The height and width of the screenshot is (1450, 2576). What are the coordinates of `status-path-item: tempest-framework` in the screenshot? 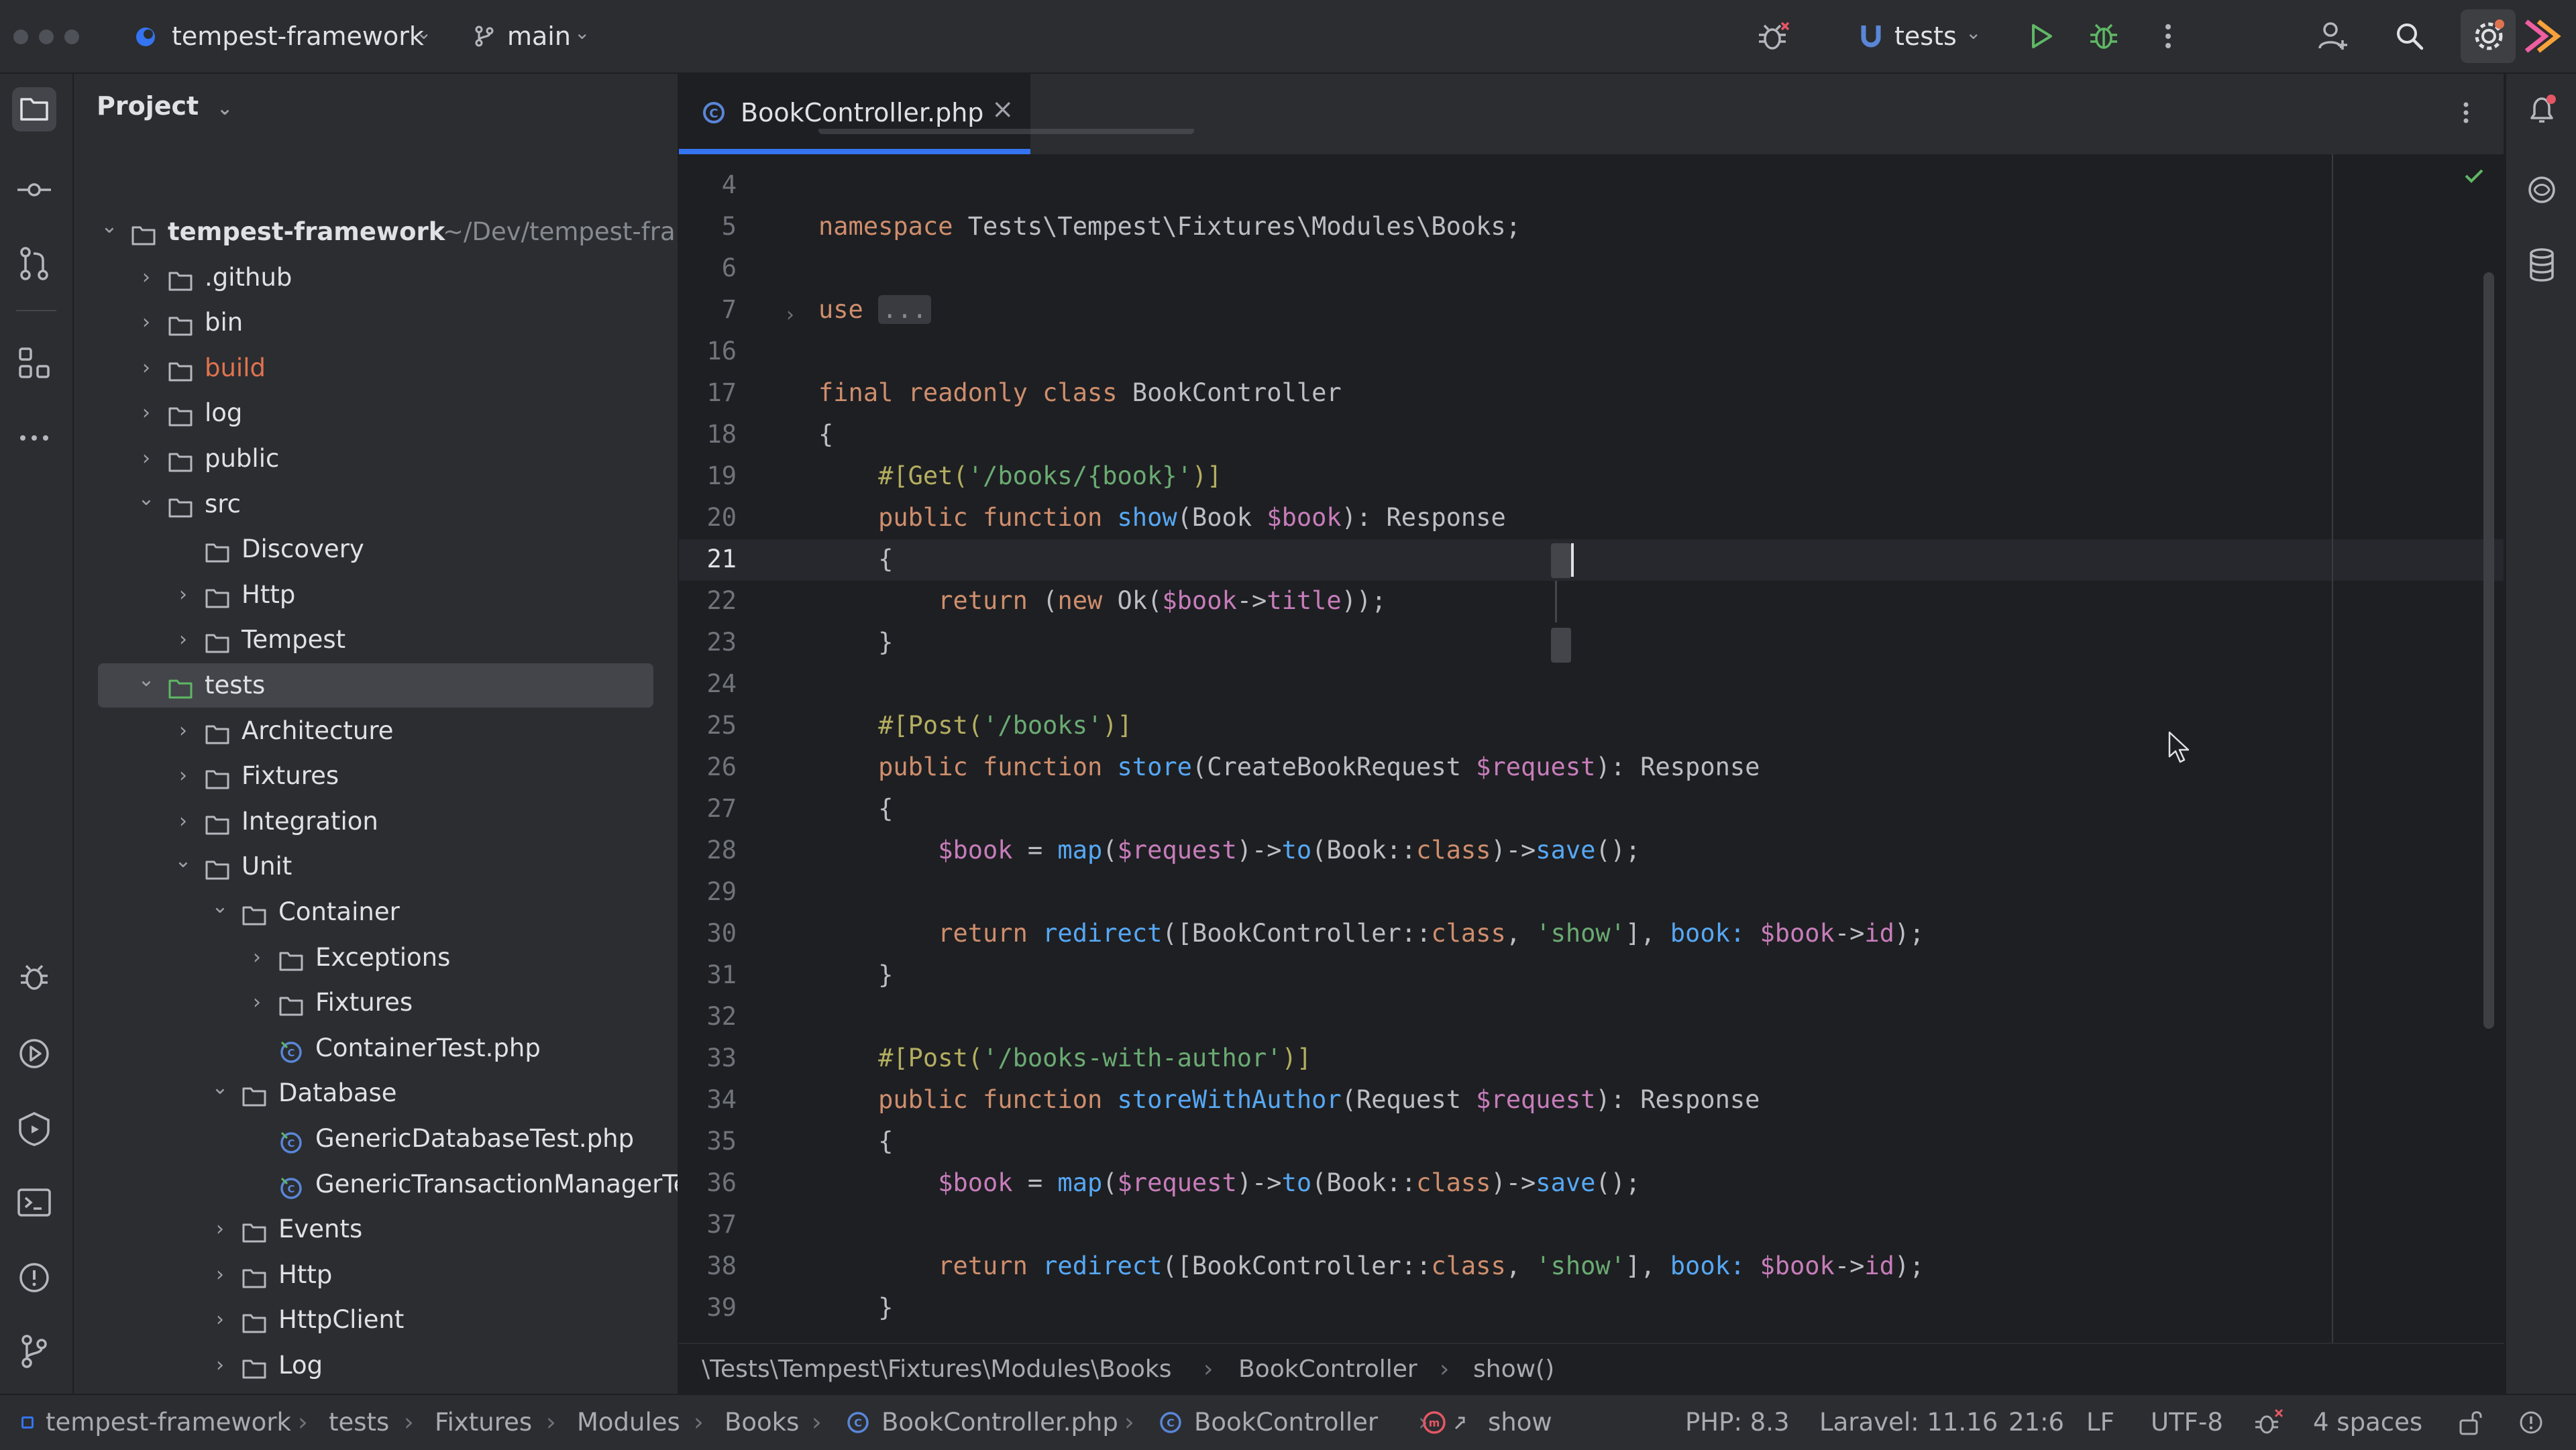 It's located at (168, 1422).